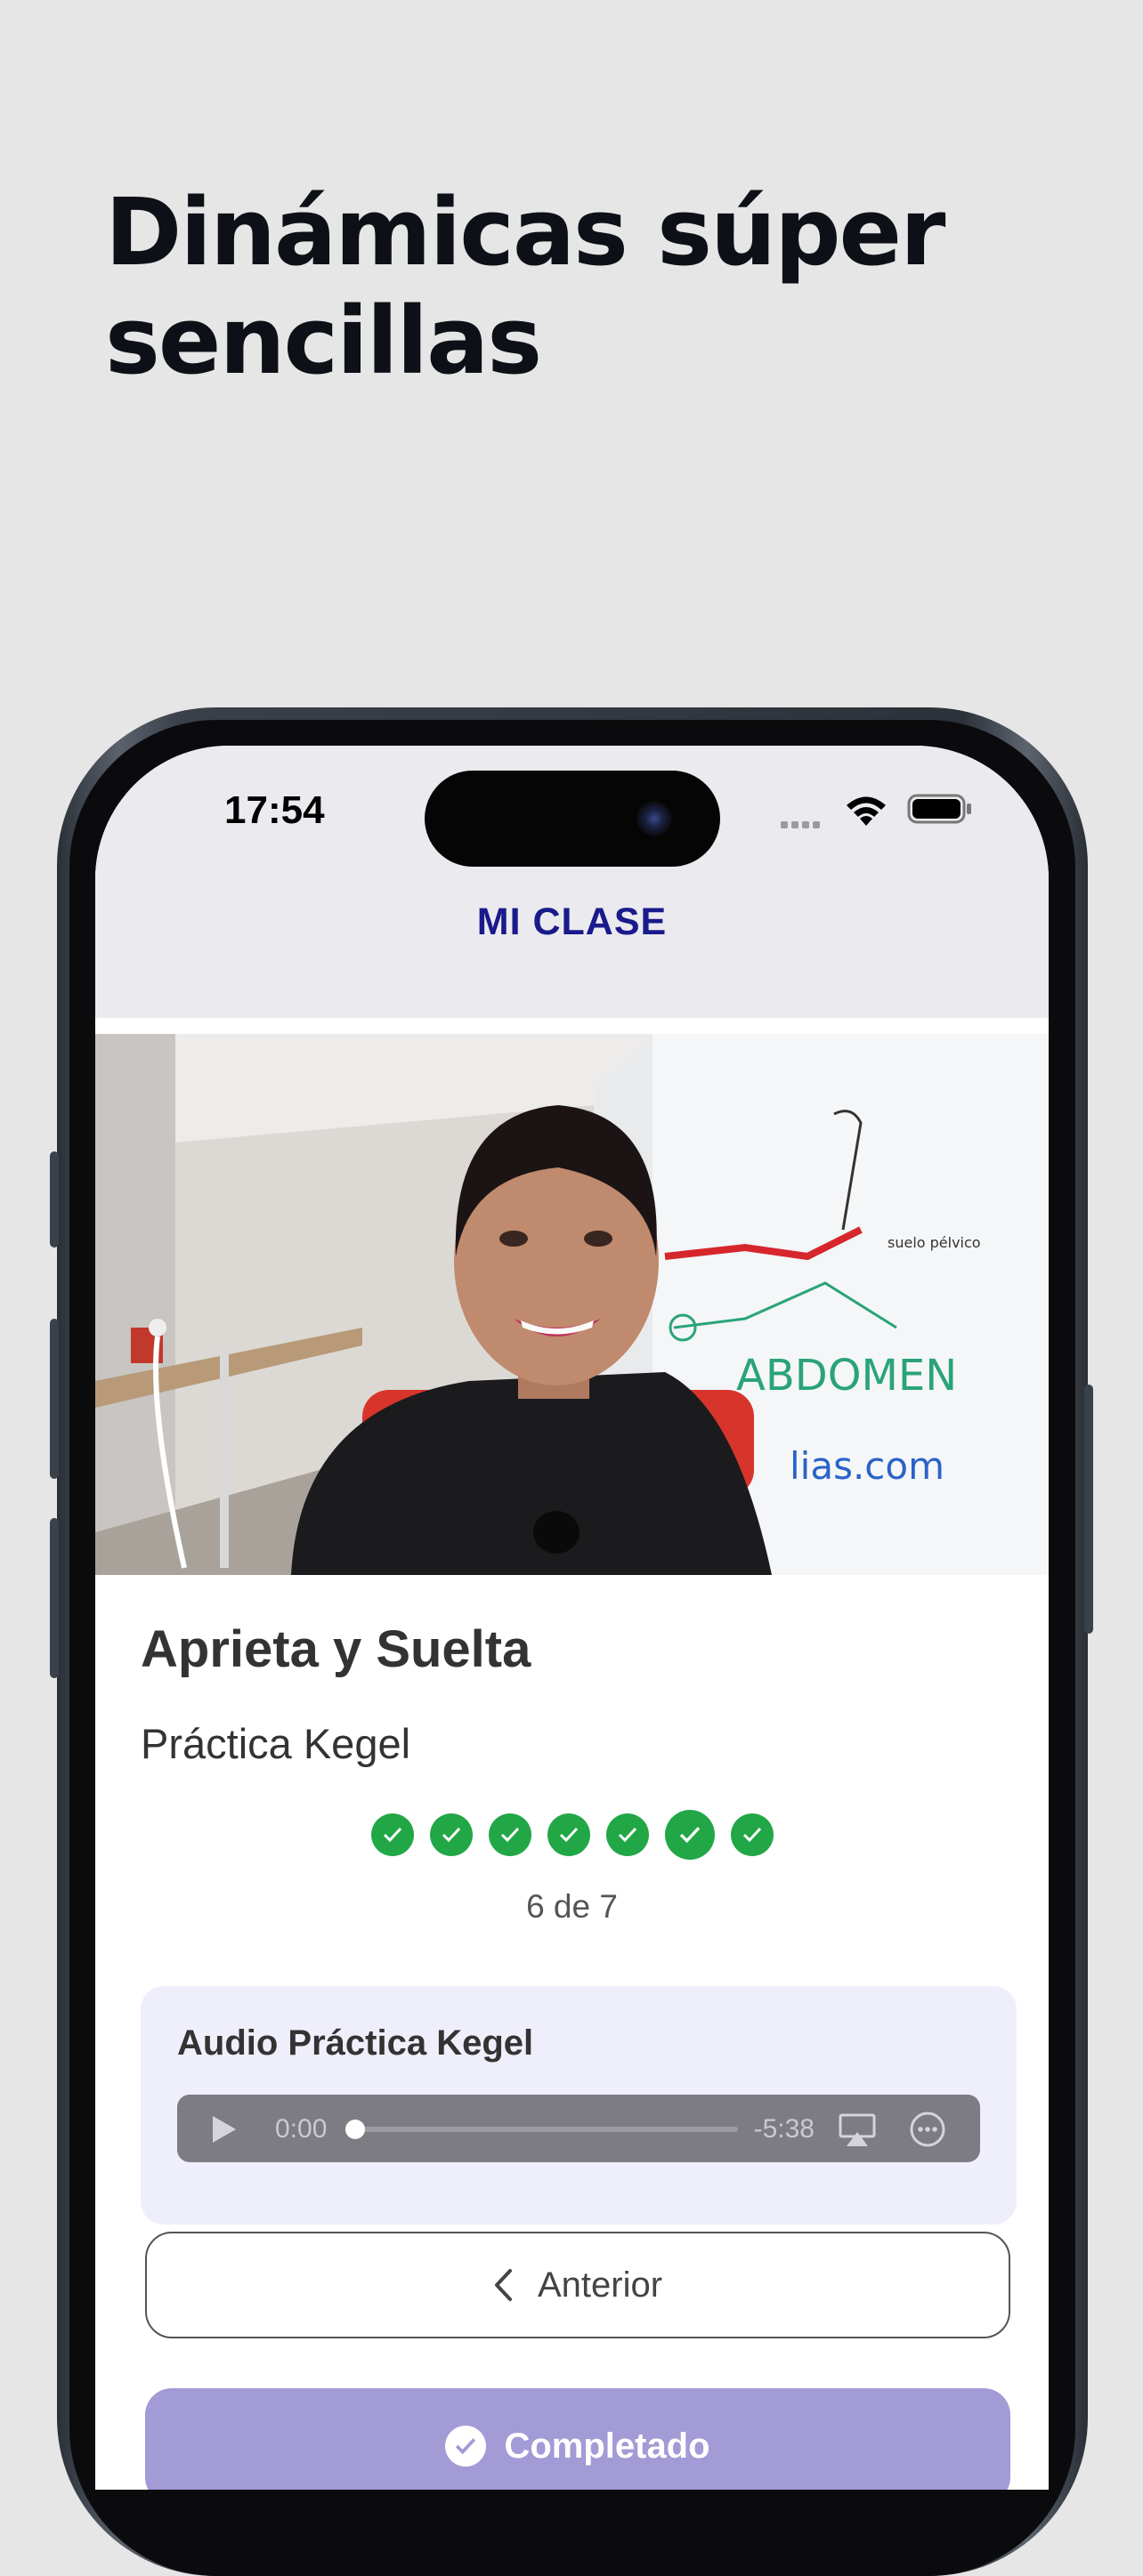  What do you see at coordinates (525, 232) in the screenshot?
I see `headline-line-1: Dinámicas súper` at bounding box center [525, 232].